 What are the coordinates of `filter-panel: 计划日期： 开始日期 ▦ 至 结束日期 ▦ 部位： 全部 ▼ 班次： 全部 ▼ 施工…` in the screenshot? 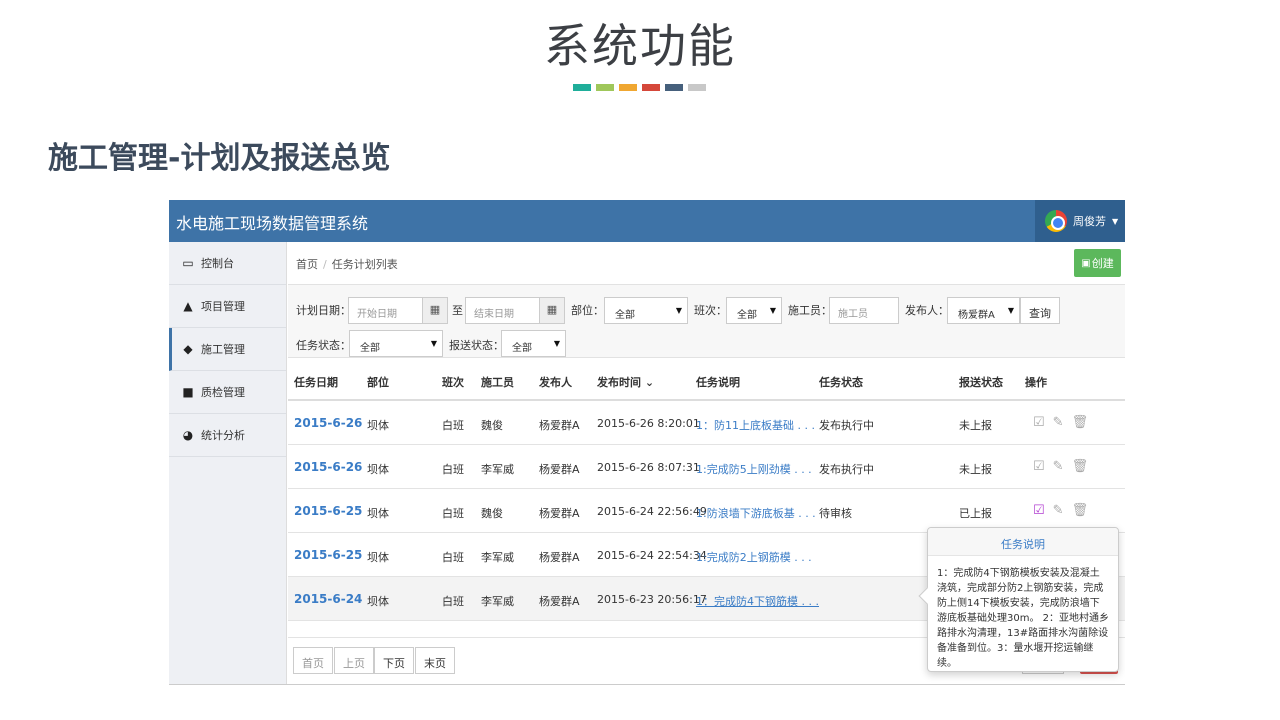 It's located at (706, 321).